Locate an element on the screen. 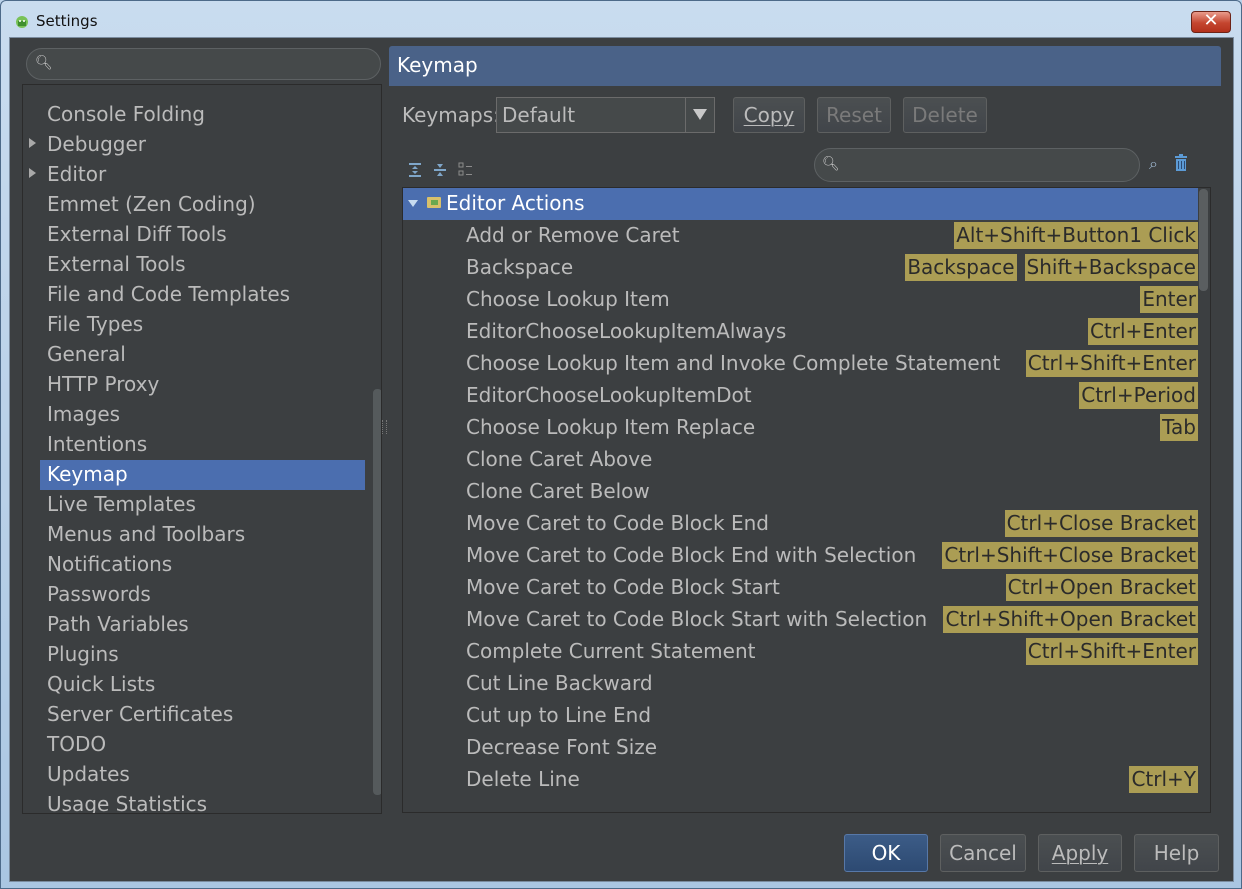  sidebar-item-passwords: Passwords is located at coordinates (194, 595).